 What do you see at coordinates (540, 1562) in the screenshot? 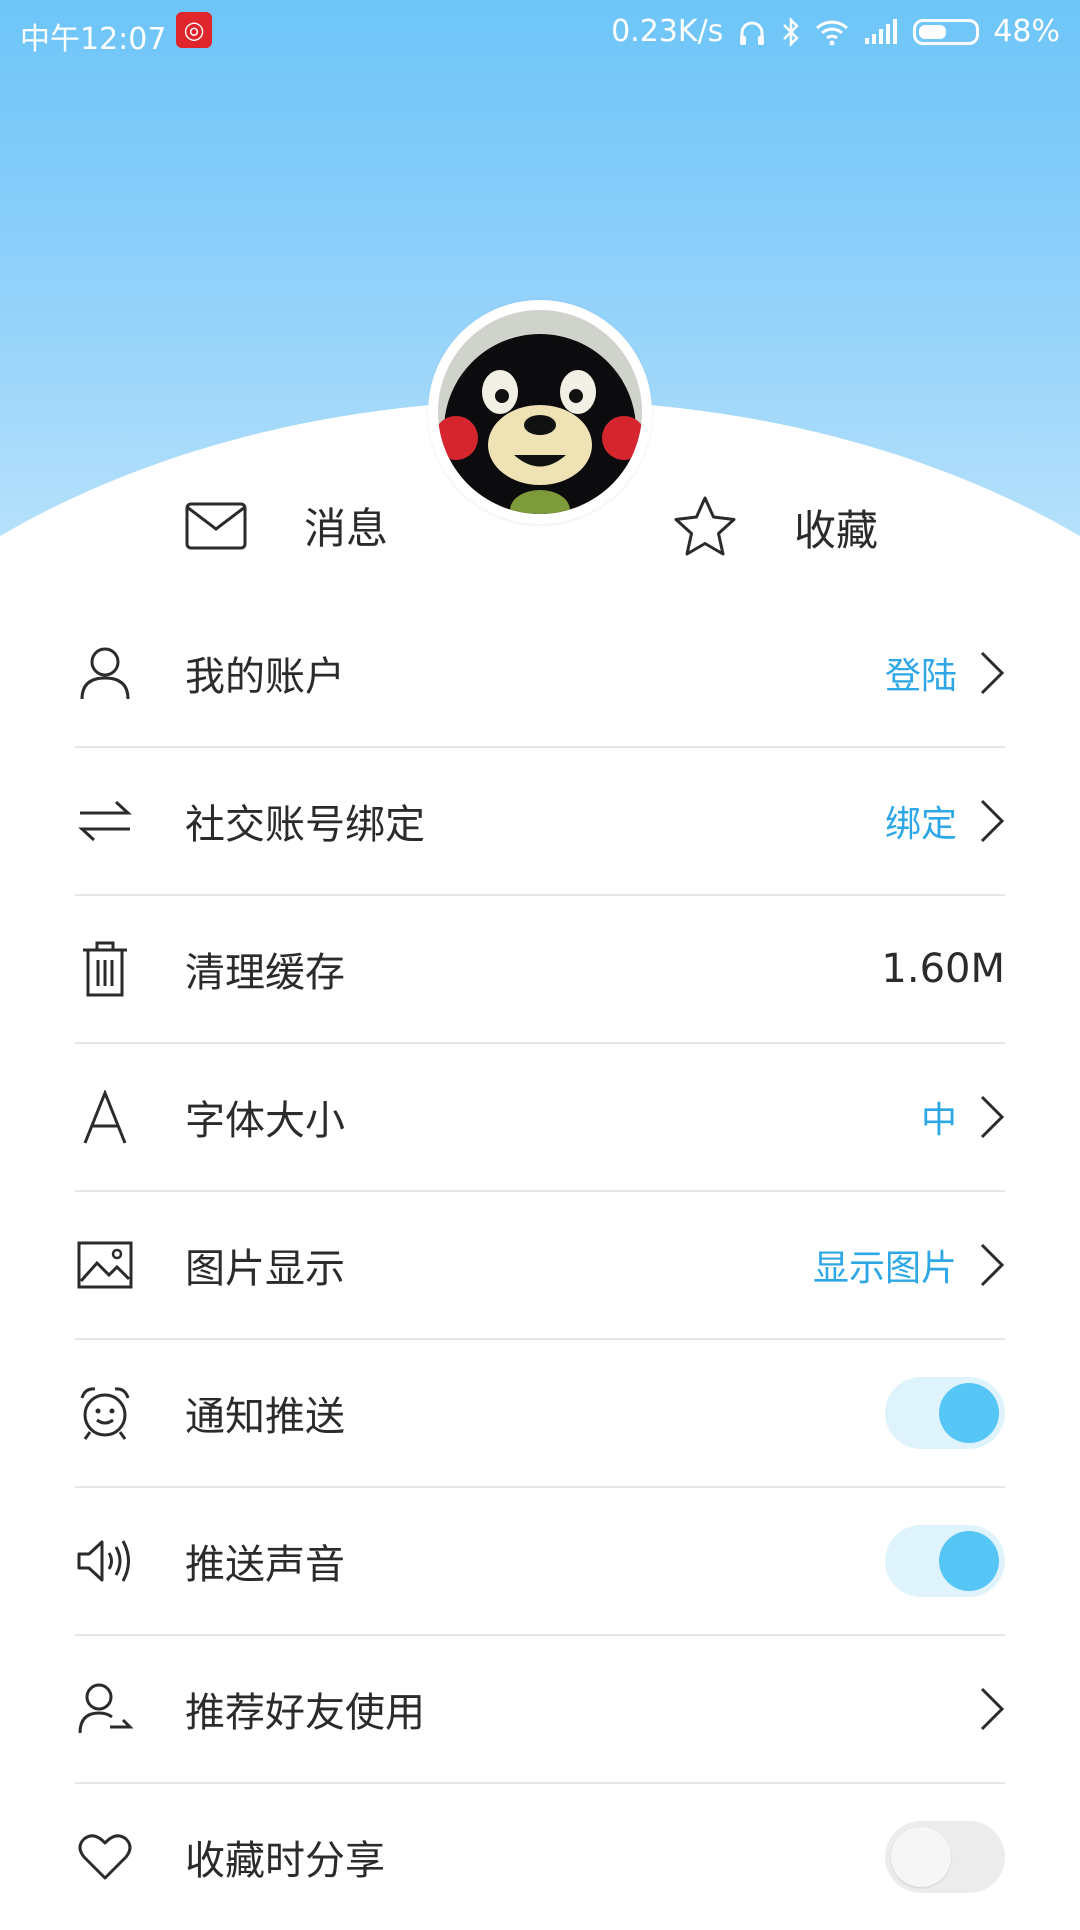
I see `menu-item-push-sound: 推送声音` at bounding box center [540, 1562].